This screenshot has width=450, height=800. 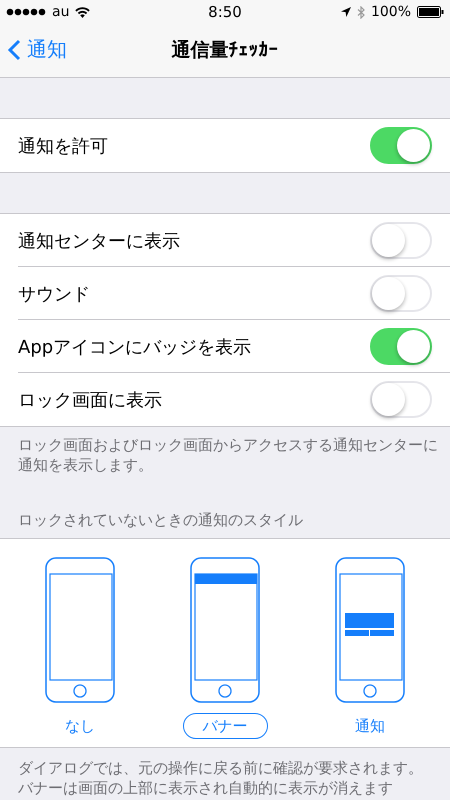 I want to click on setting-label: 通知センターに表示, so click(x=99, y=241).